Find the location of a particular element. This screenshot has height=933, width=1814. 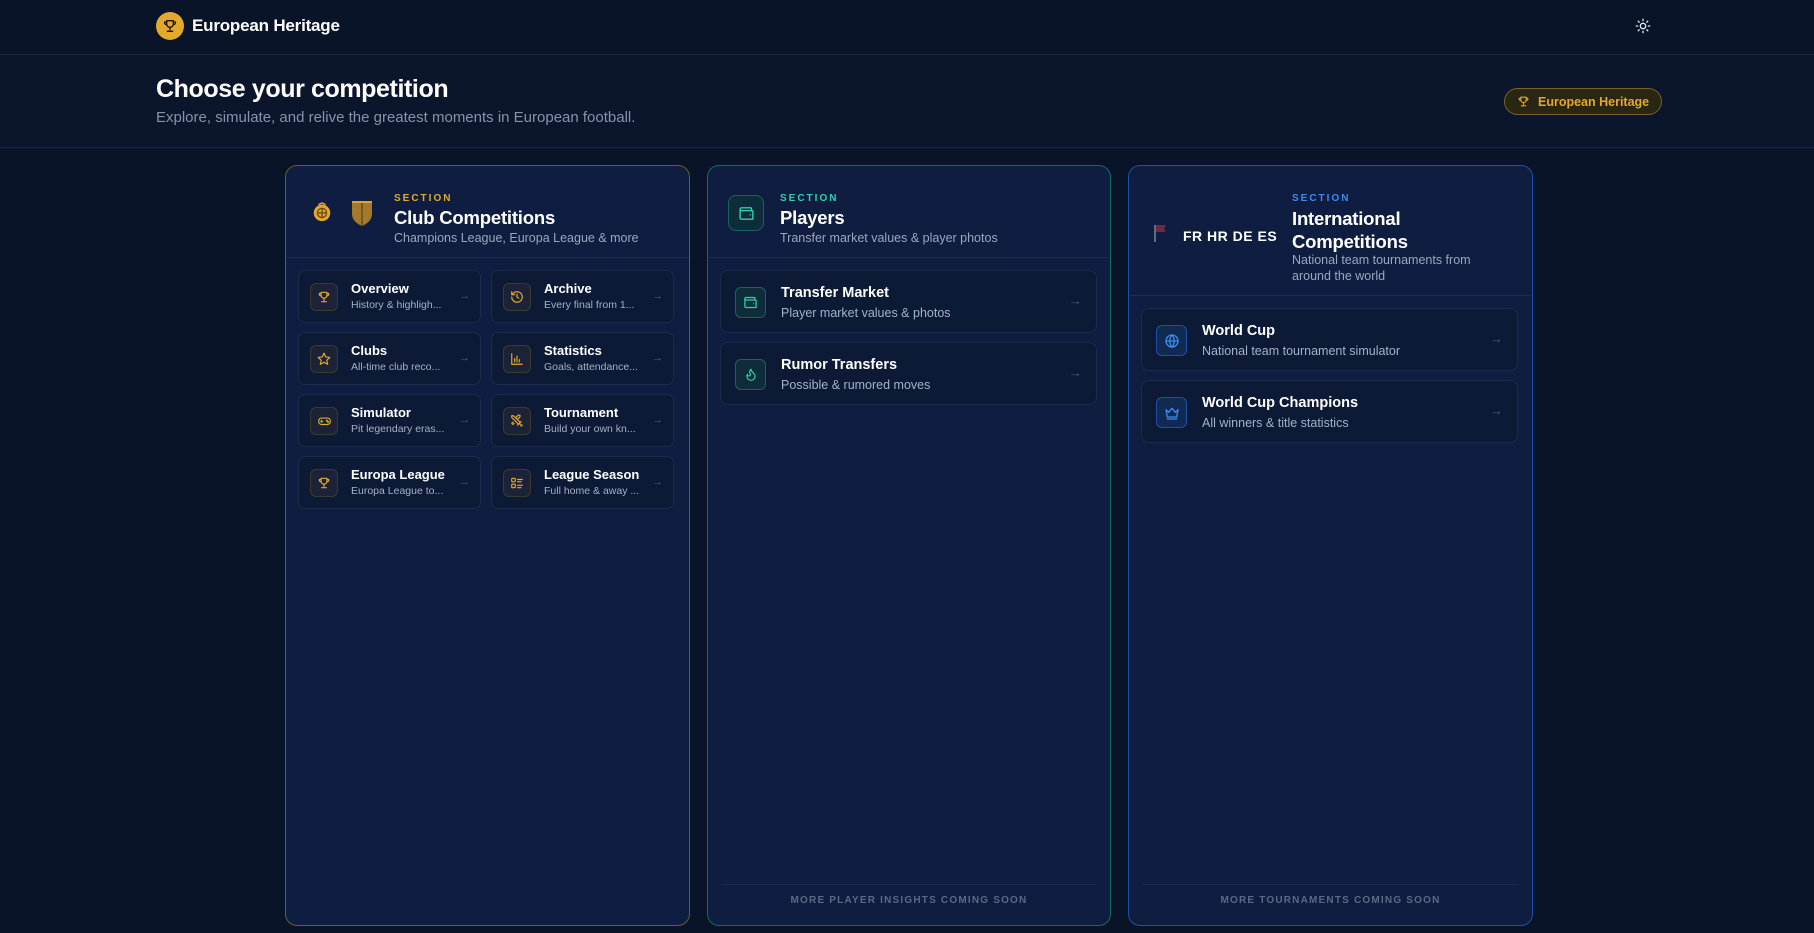

sun-icon is located at coordinates (1643, 26).